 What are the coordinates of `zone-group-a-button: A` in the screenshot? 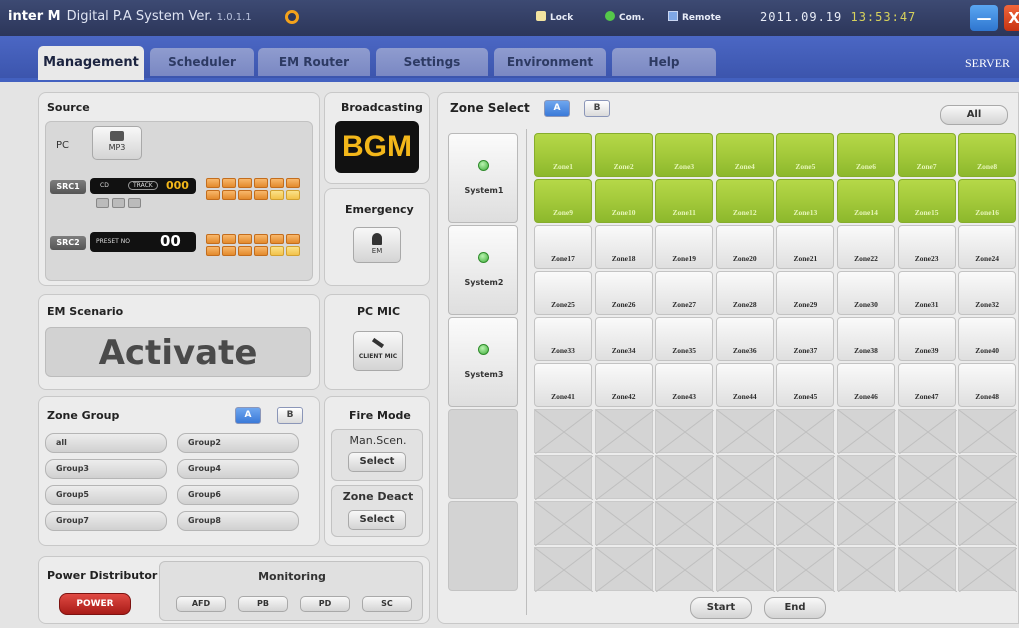 It's located at (248, 415).